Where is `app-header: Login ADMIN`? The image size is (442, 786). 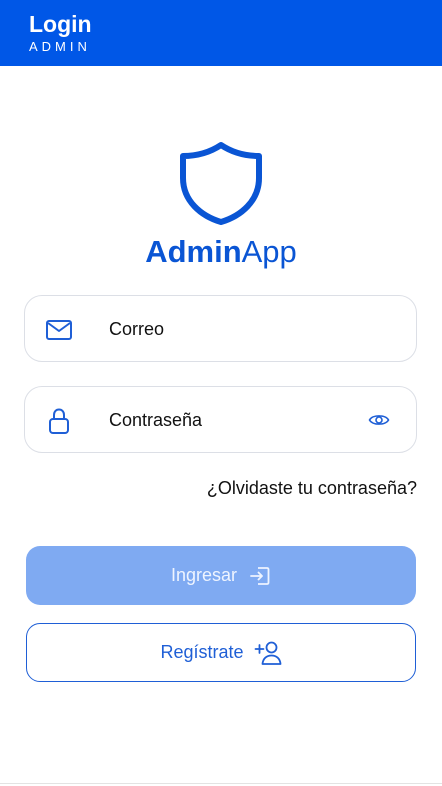
app-header: Login ADMIN is located at coordinates (221, 33).